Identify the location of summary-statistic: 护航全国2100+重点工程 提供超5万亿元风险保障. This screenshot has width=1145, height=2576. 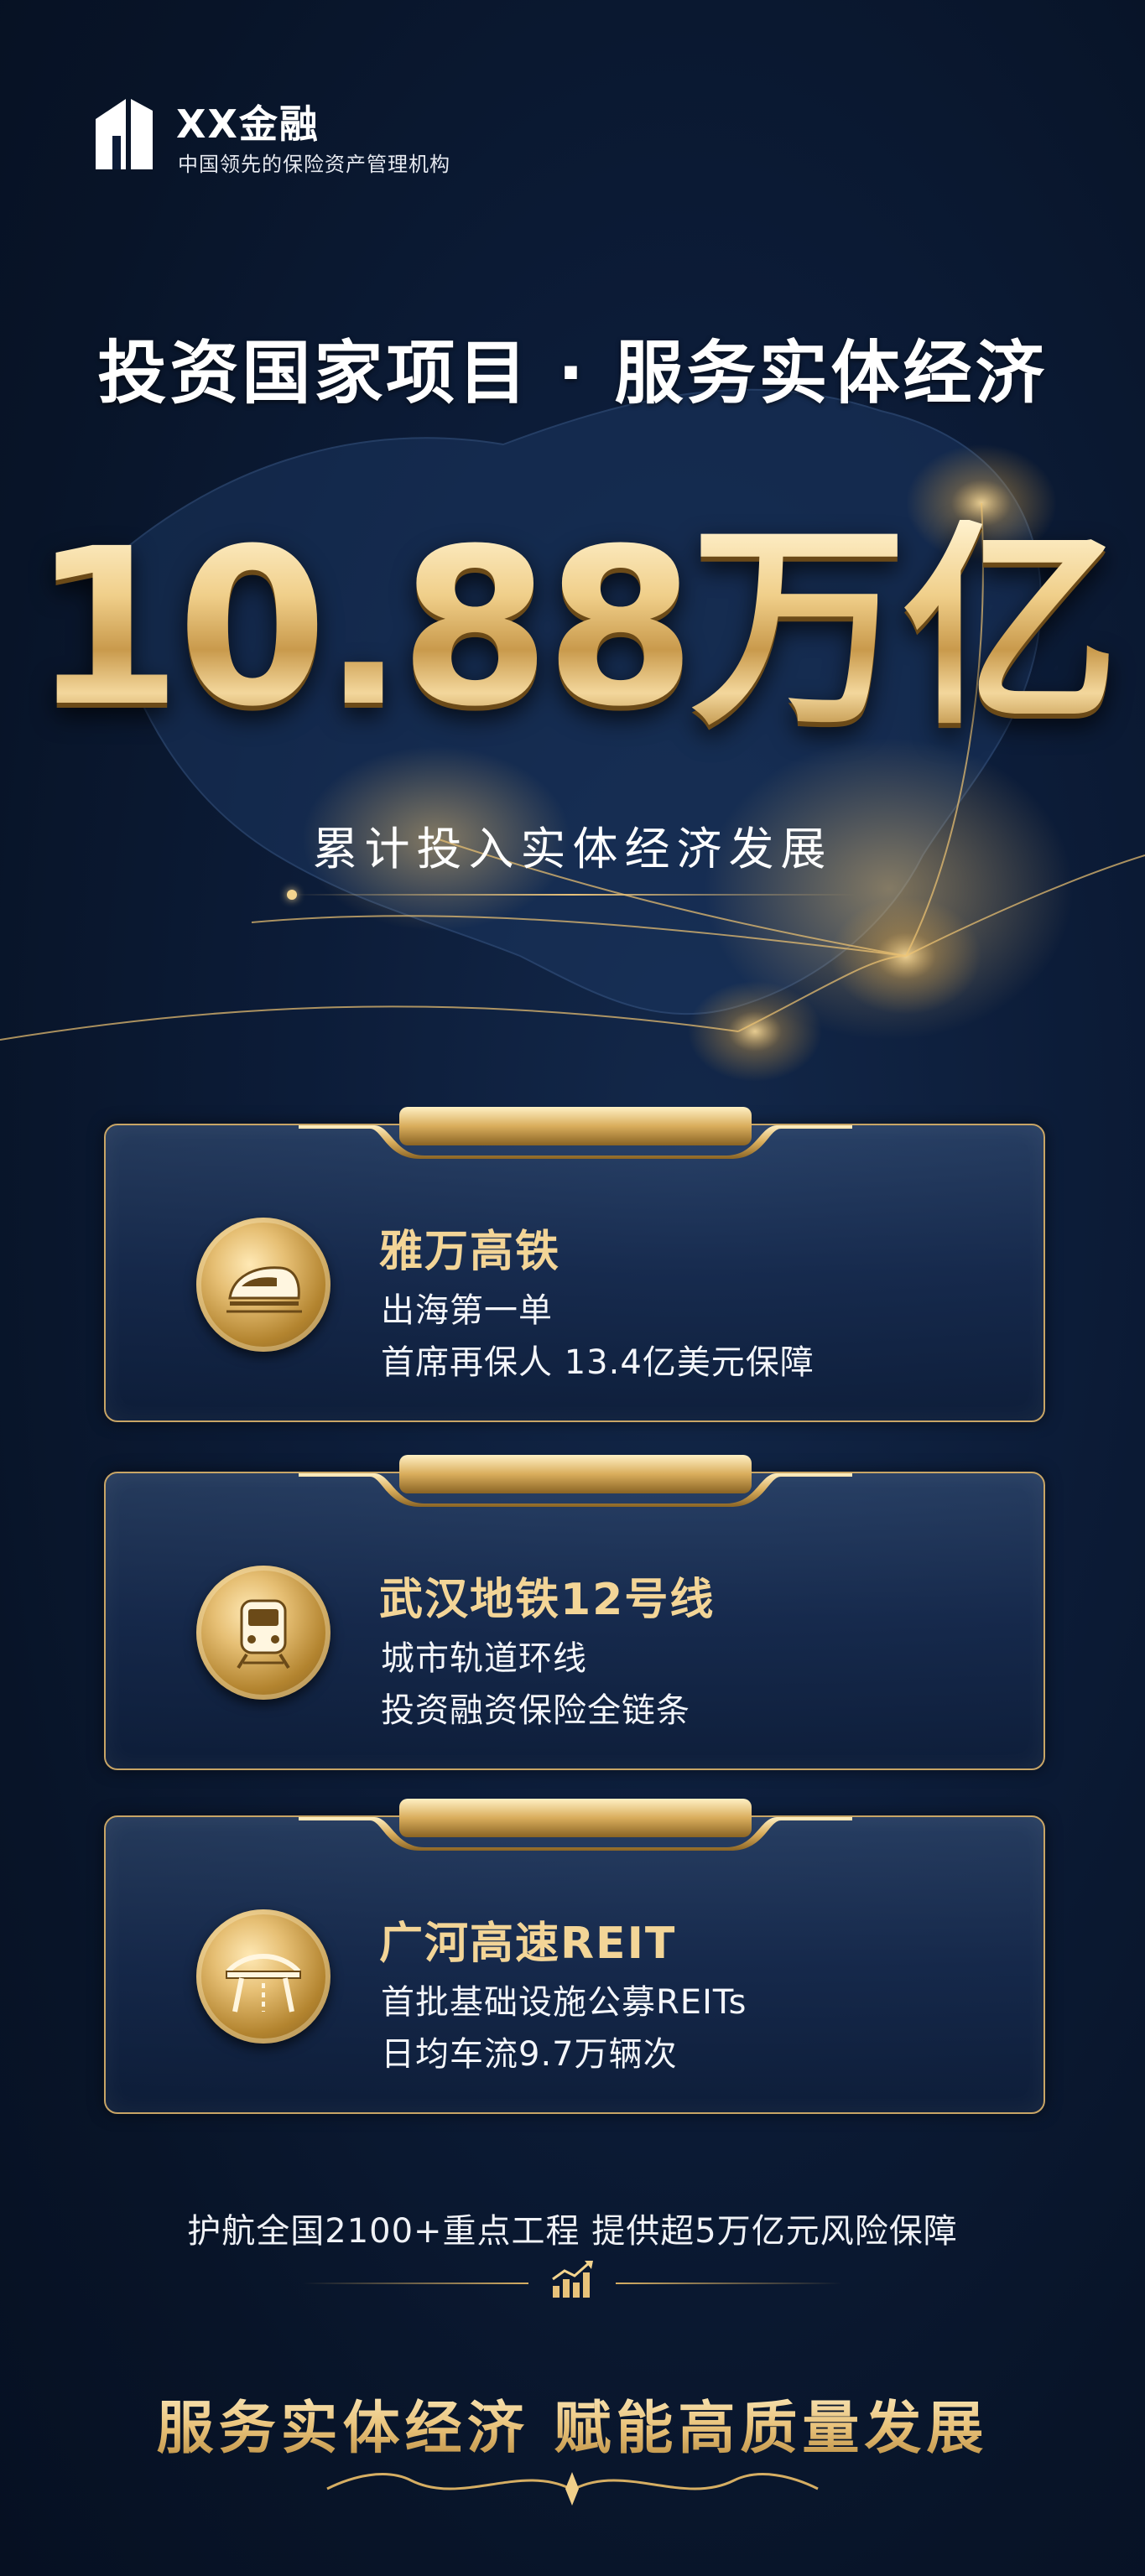
(572, 2231).